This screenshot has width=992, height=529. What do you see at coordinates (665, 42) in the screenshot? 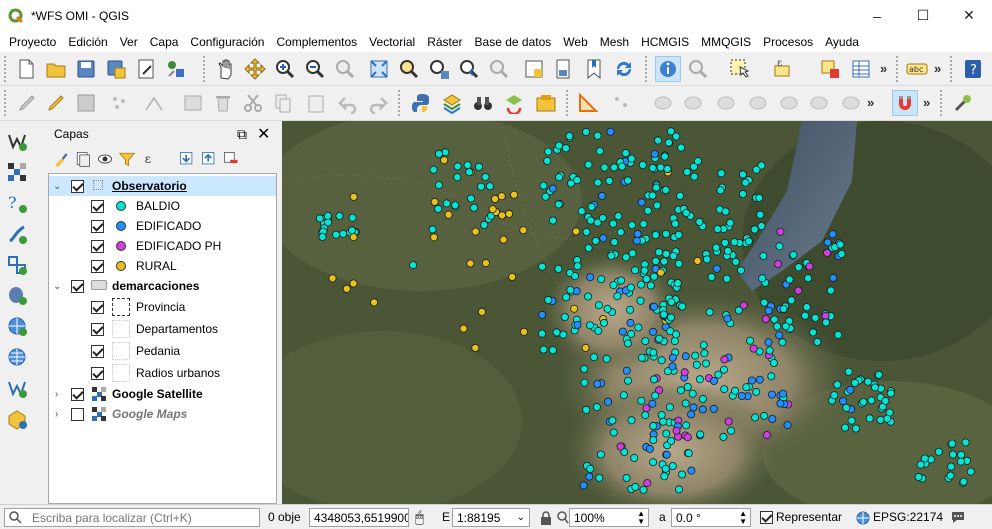
I see `menu-hcmgis: HCMGIS` at bounding box center [665, 42].